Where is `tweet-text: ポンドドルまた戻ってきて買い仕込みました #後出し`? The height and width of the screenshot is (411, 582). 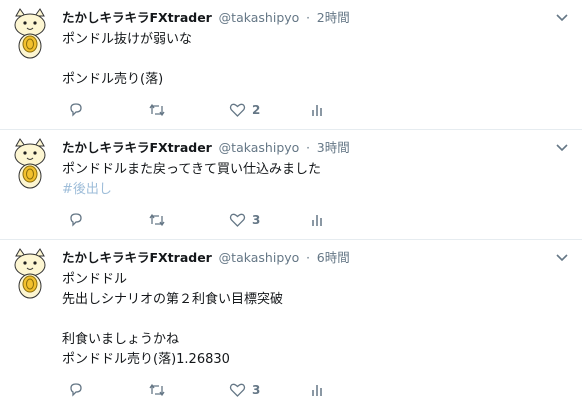
tweet-text: ポンドドルまた戻ってきて買い仕込みました #後出し is located at coordinates (191, 180).